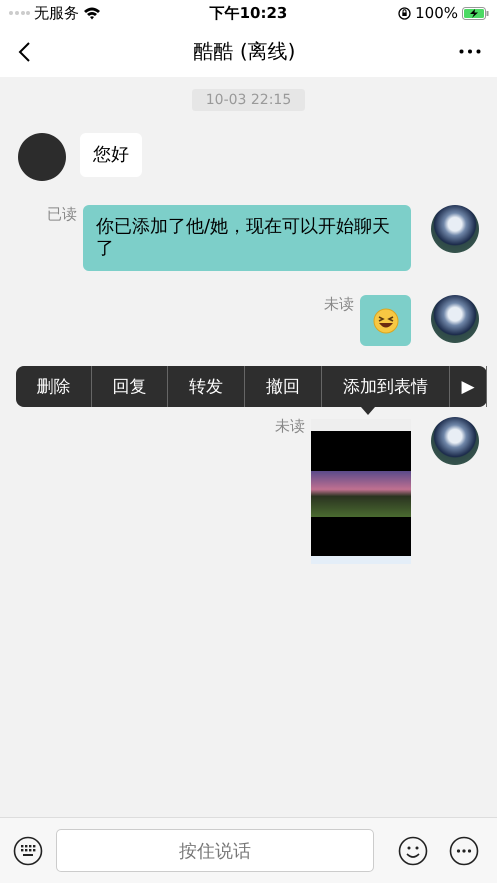 The width and height of the screenshot is (497, 883). What do you see at coordinates (111, 155) in the screenshot?
I see `message-bubble: 您好` at bounding box center [111, 155].